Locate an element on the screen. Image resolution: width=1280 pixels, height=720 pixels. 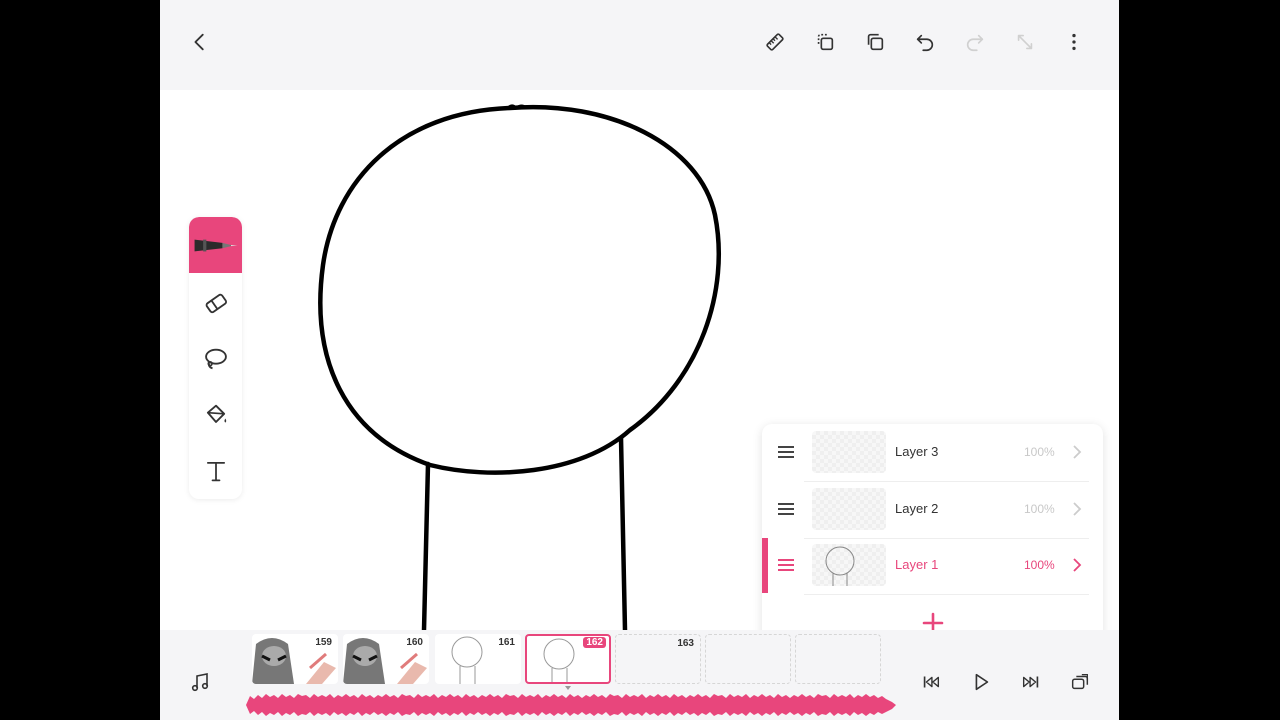
current-frame-thumbnail: 162 is located at coordinates (568, 659).